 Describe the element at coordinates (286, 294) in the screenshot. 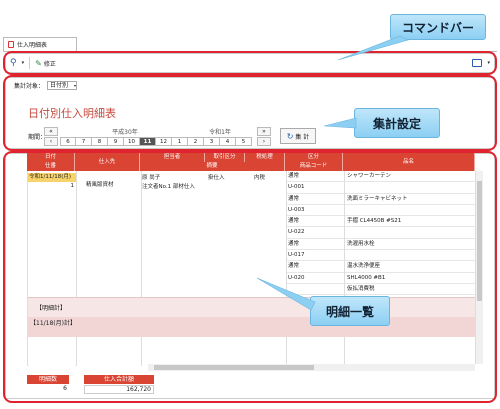

I see `callout-list-pointer` at that location.